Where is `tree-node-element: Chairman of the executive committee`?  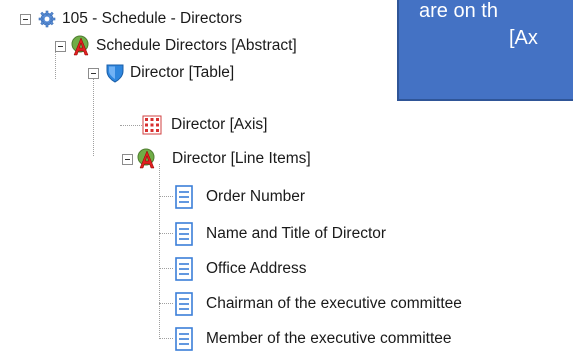 tree-node-element: Chairman of the executive committee is located at coordinates (286, 304).